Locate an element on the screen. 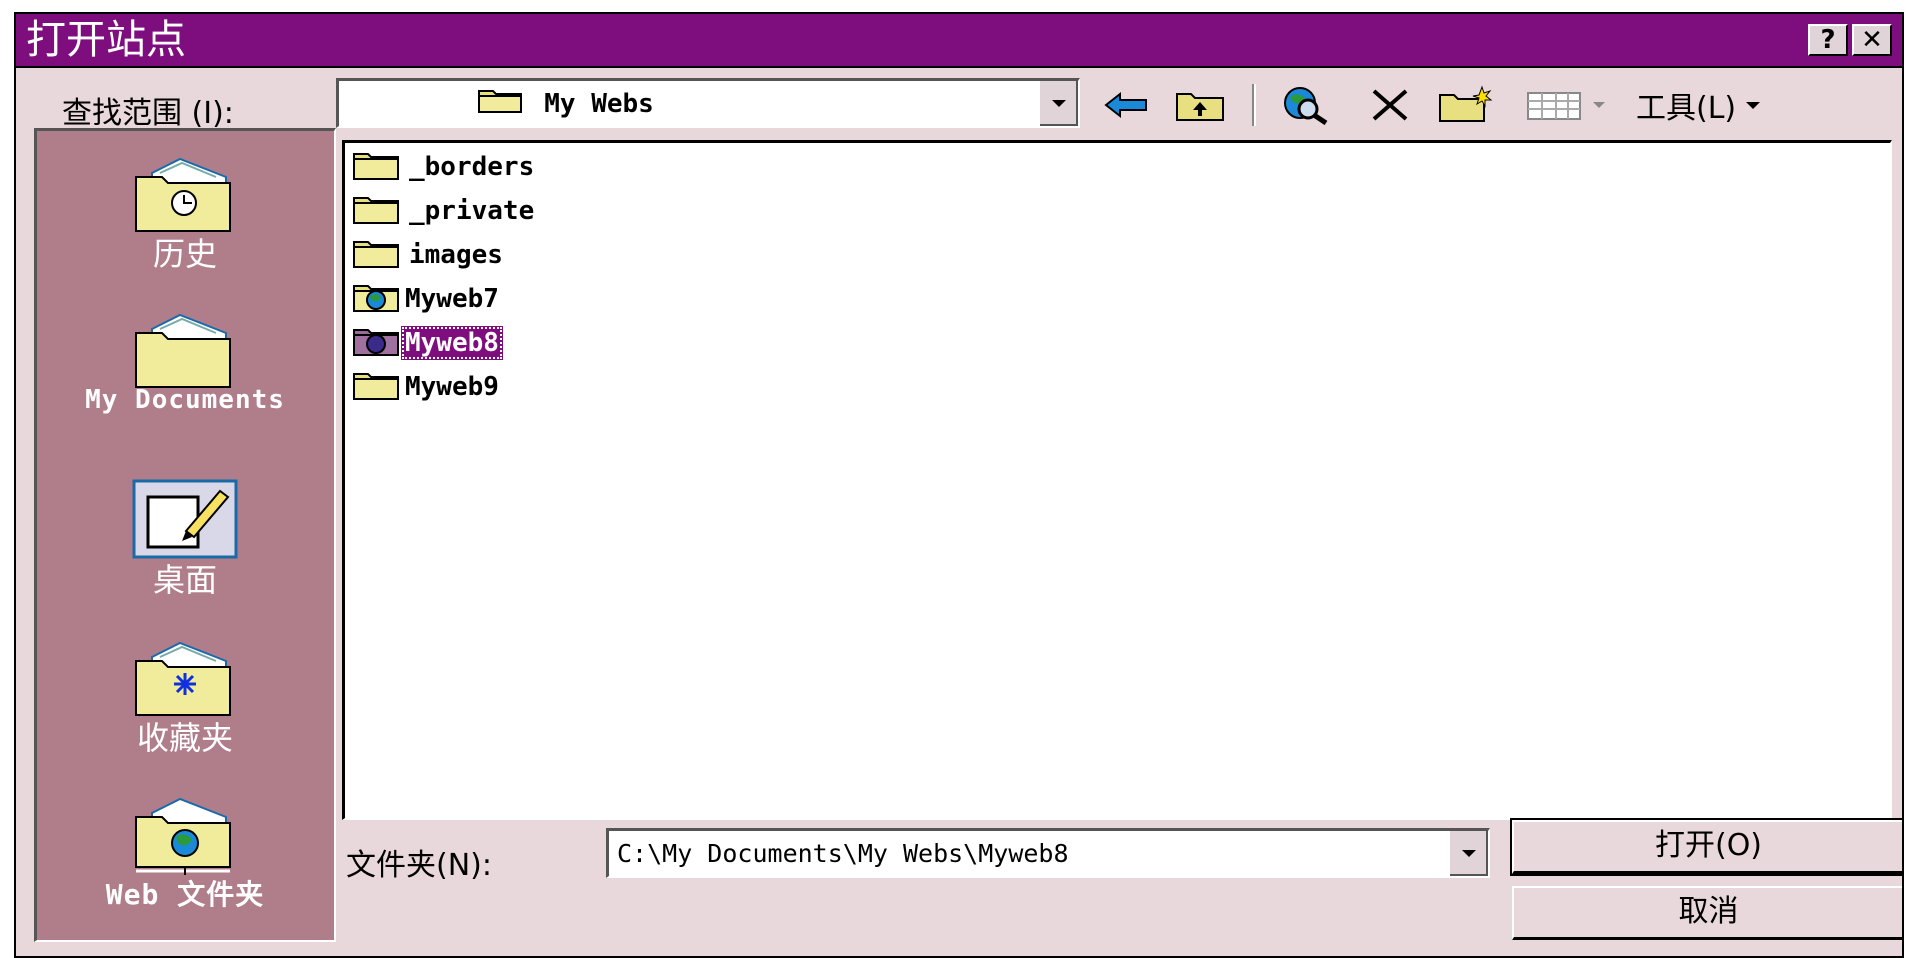  tools-menu-button: 工具(L) is located at coordinates (1726, 105).